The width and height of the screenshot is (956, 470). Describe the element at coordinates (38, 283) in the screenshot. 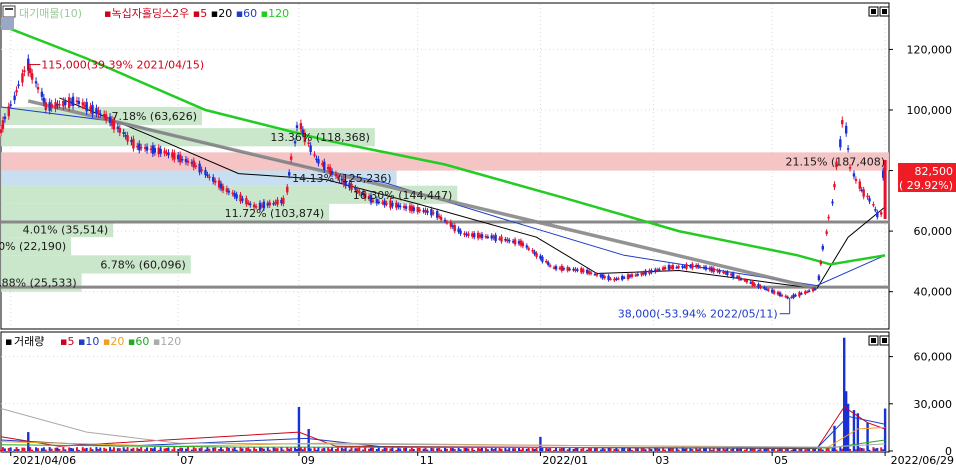

I see `volume-profile-label: 2.88% (25,533)` at that location.